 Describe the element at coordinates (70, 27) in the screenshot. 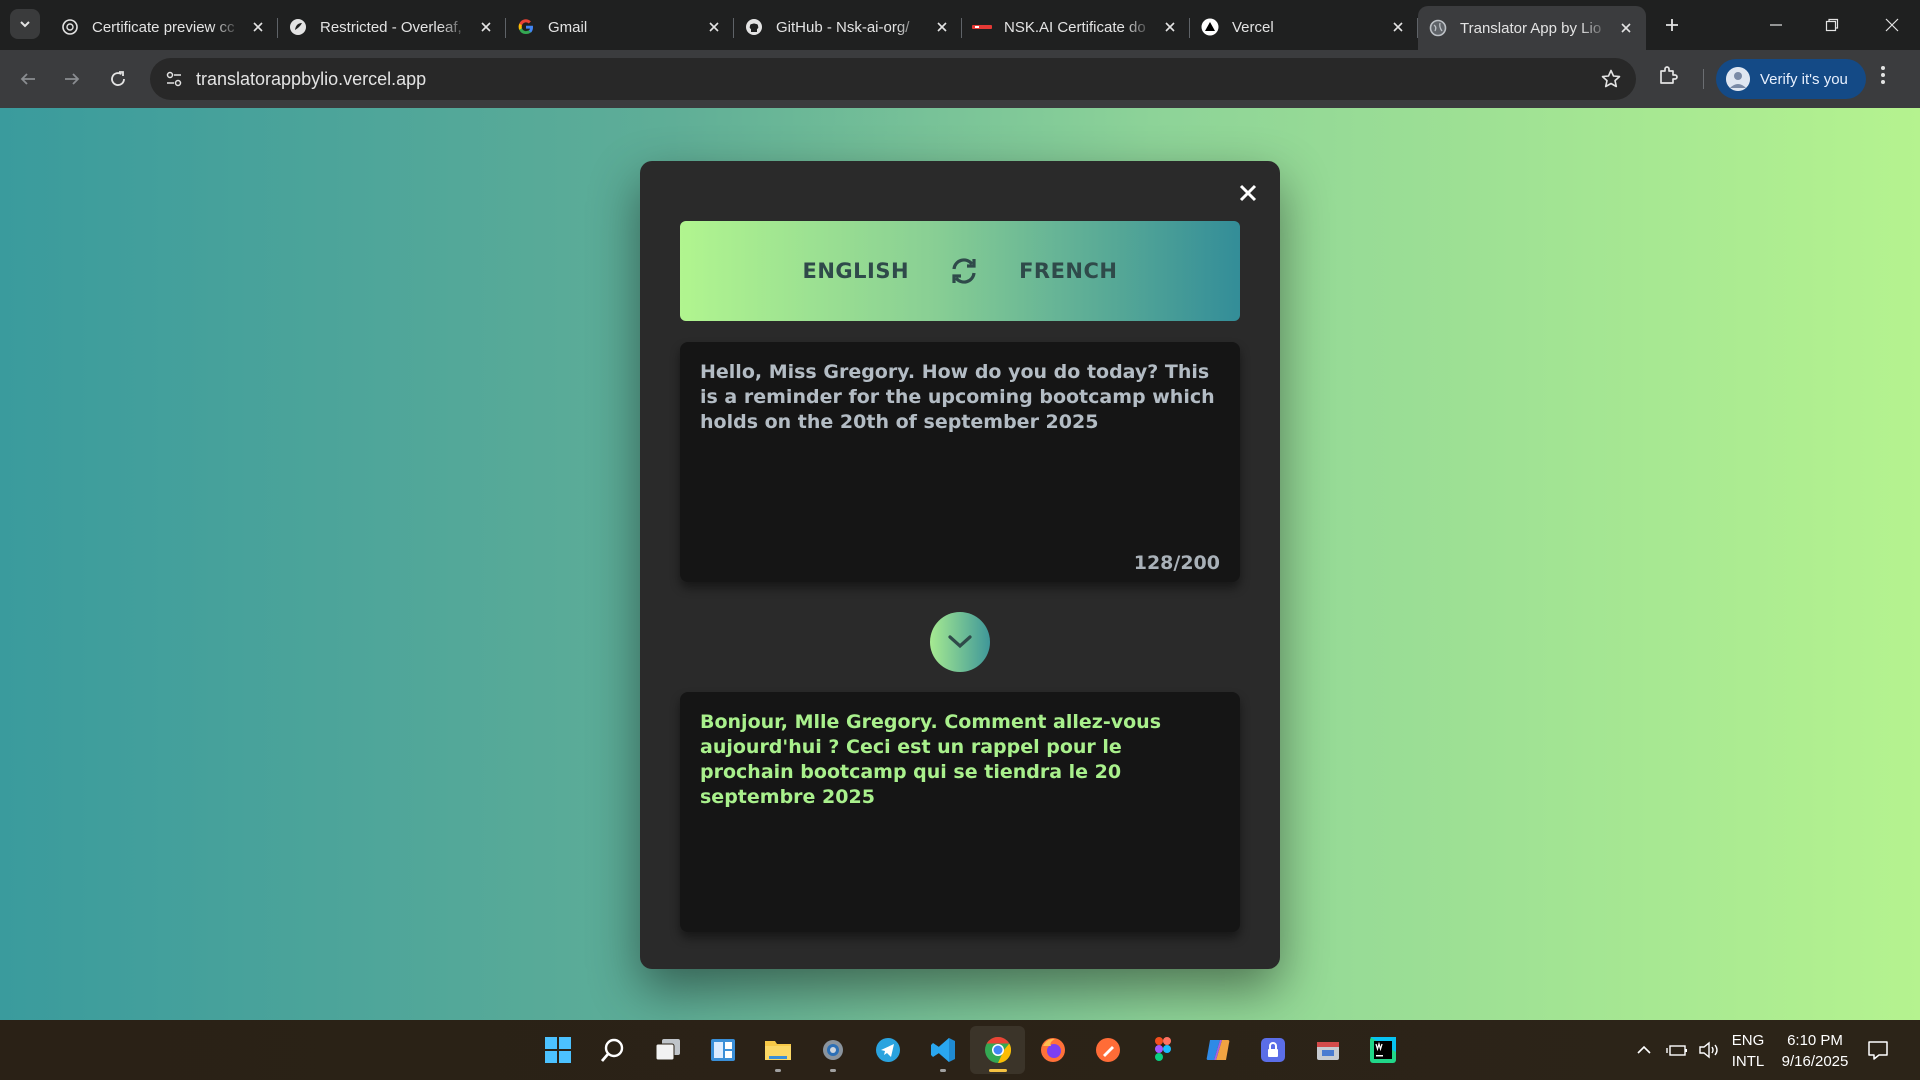

I see `openai-icon` at that location.